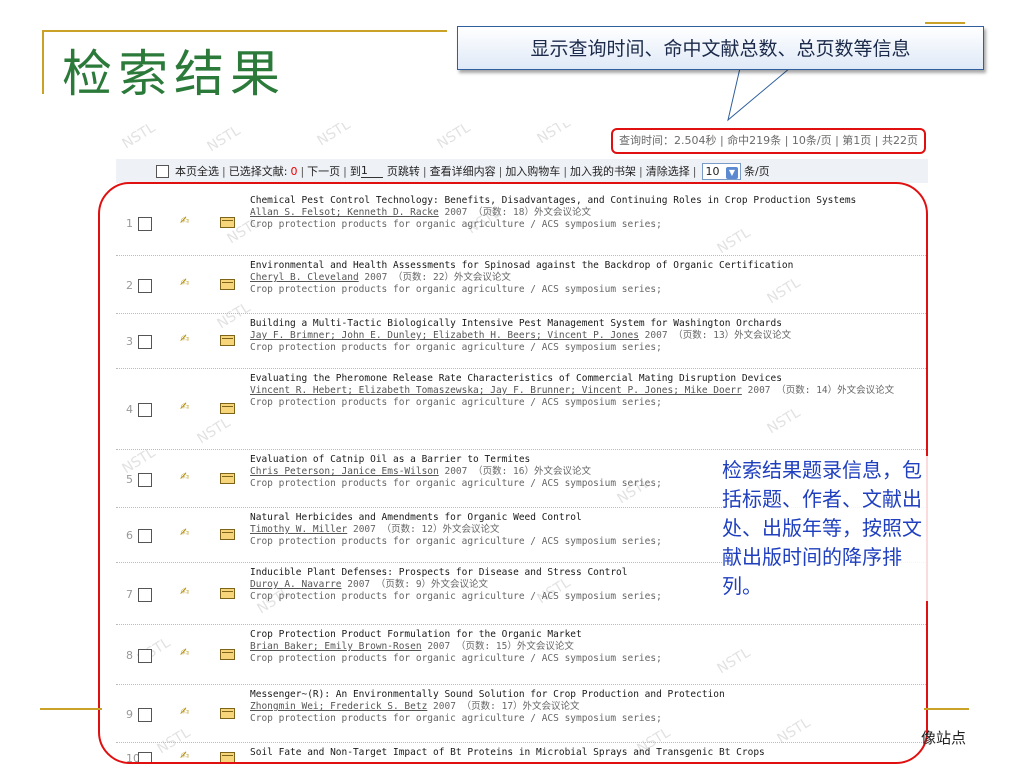 Image resolution: width=1024 pixels, height=768 pixels. Describe the element at coordinates (294, 171) in the screenshot. I see `selected-count: 0` at that location.